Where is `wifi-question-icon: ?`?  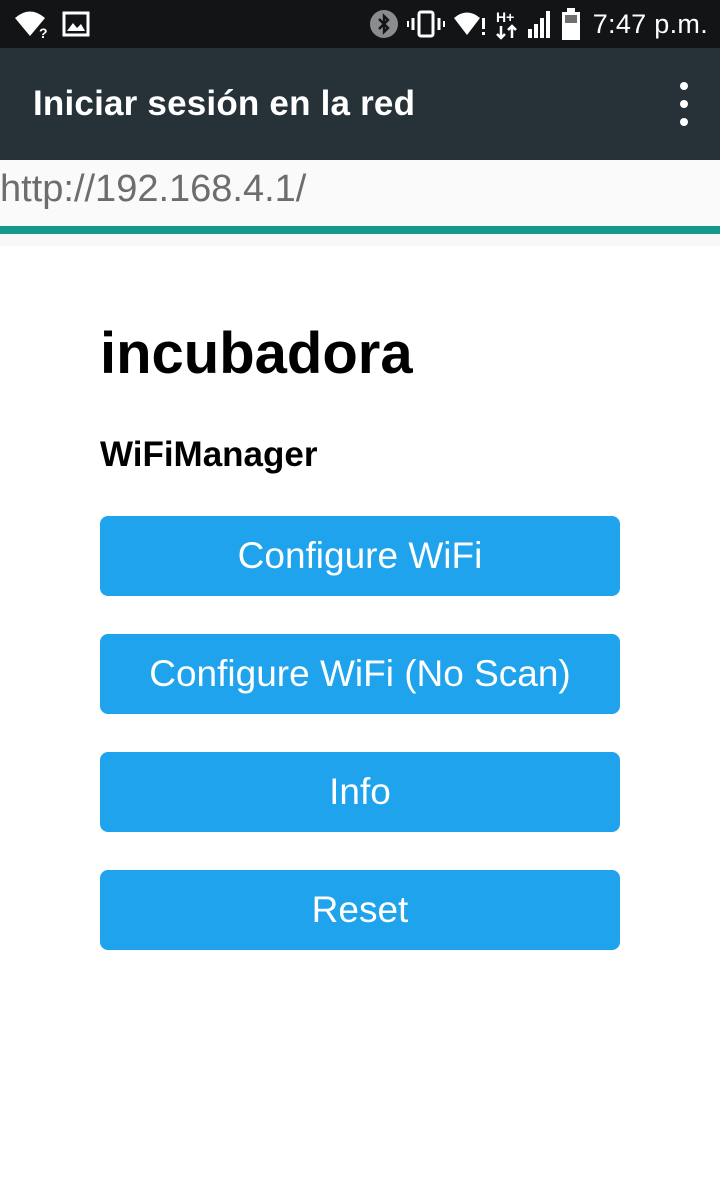
wifi-question-icon: ? is located at coordinates (32, 24).